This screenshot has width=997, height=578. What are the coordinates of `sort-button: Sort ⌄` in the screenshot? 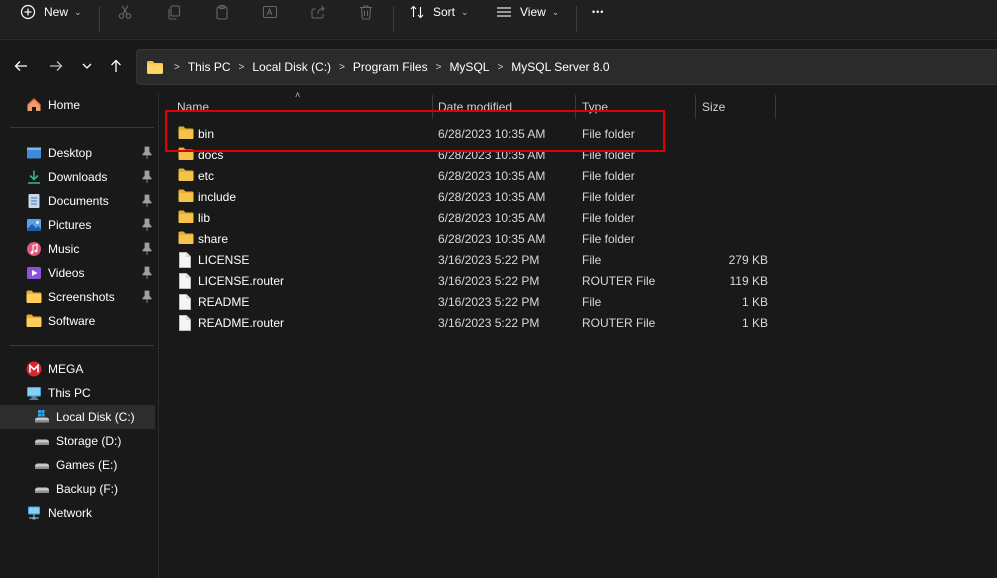 It's located at (439, 12).